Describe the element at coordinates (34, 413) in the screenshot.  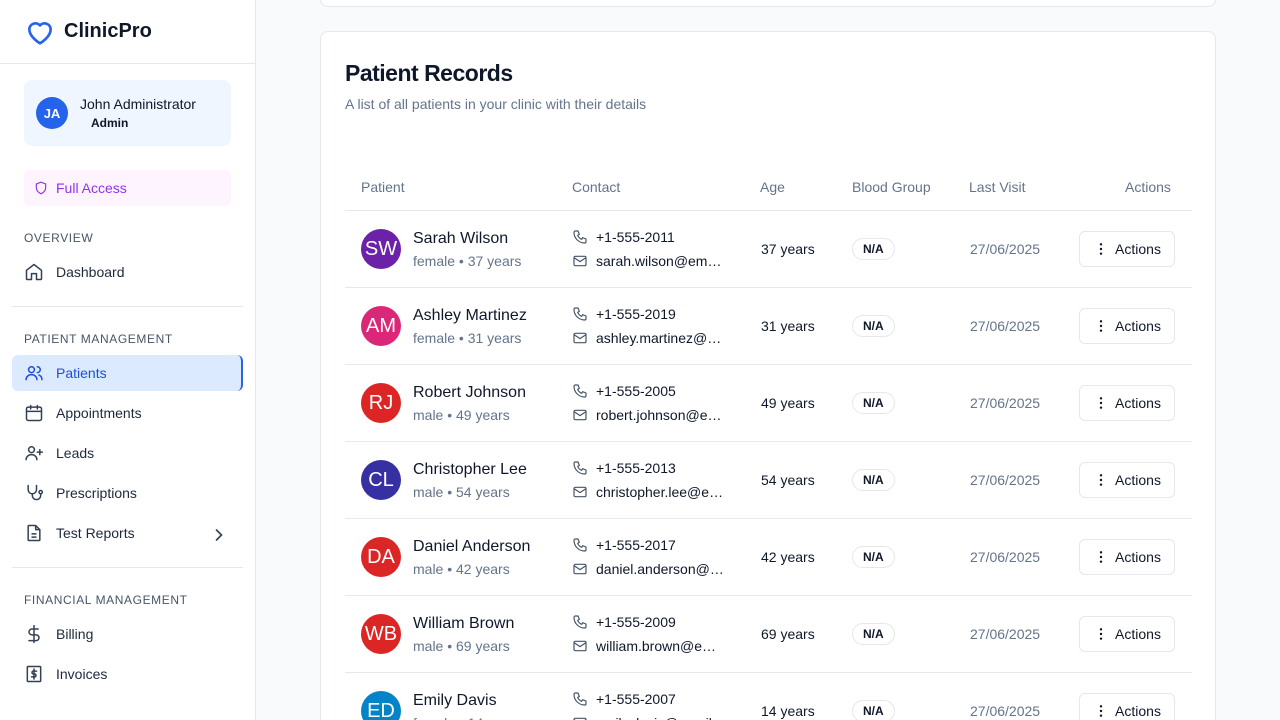
I see `calendar-icon` at that location.